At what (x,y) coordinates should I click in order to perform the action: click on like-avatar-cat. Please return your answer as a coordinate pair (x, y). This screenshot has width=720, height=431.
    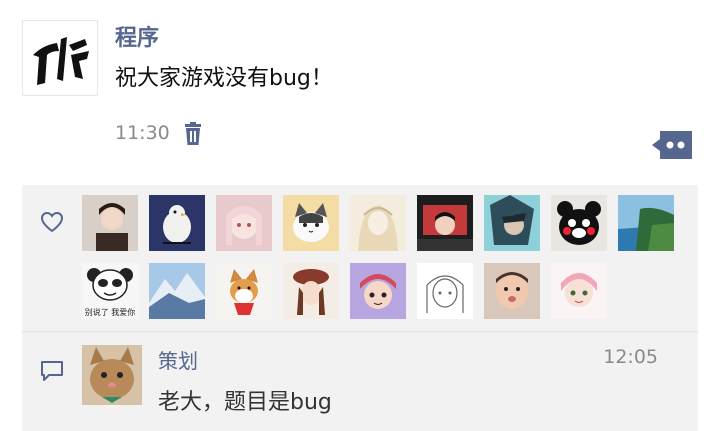
    Looking at the image, I should click on (311, 223).